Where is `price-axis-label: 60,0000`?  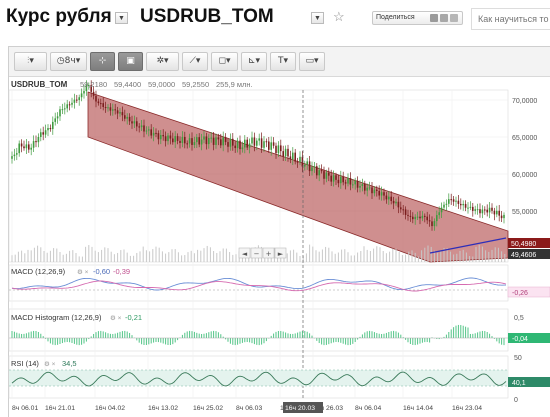 price-axis-label: 60,0000 is located at coordinates (524, 175).